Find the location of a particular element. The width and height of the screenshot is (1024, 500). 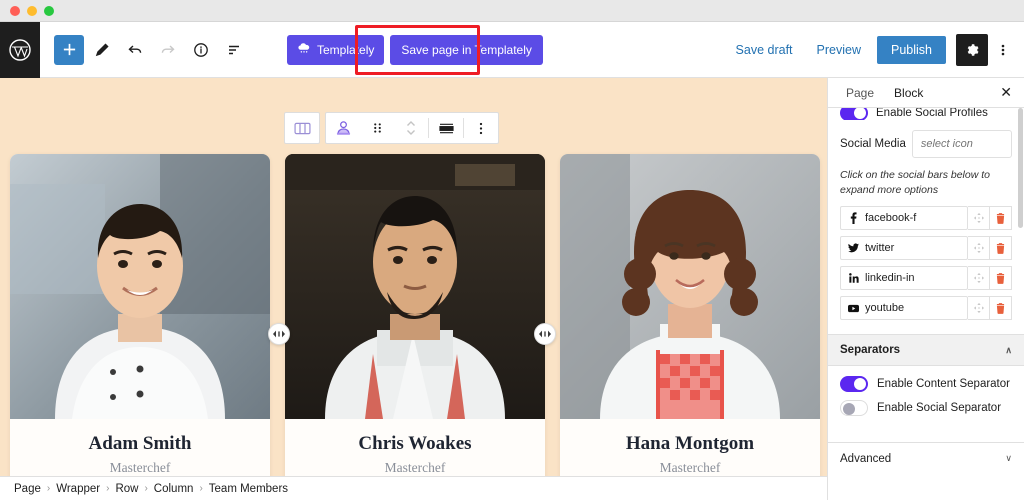

enable-social-separator-toggle is located at coordinates (854, 408).